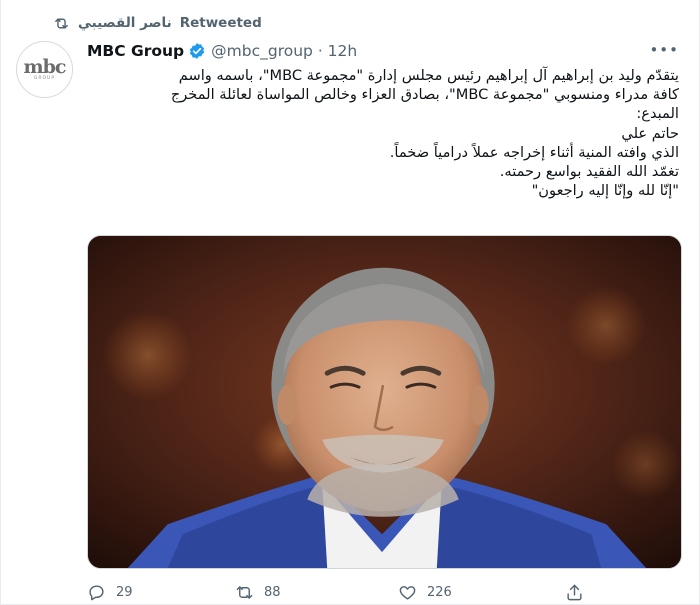  I want to click on retweet-label: Retweeted, so click(220, 23).